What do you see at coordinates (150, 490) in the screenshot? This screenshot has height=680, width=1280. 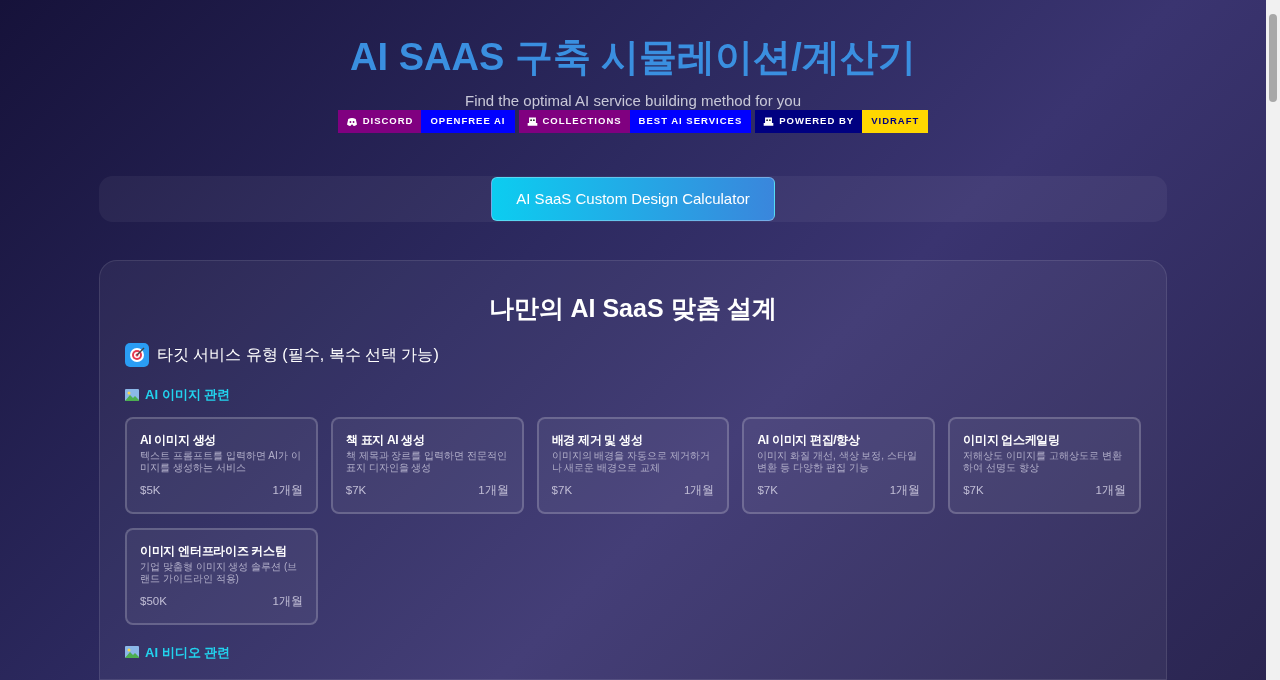 I see `service-price: $5K` at bounding box center [150, 490].